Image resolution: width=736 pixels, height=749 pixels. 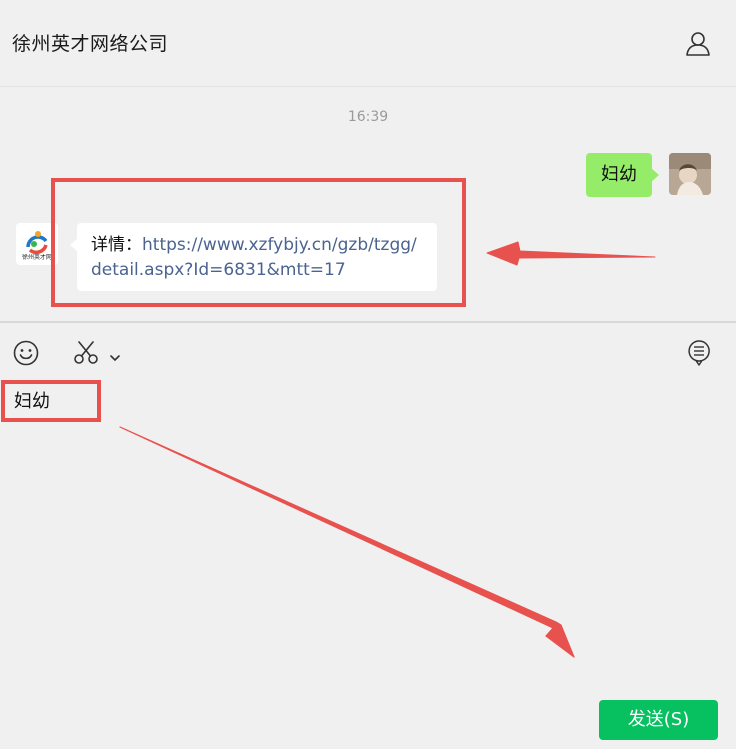 What do you see at coordinates (658, 720) in the screenshot?
I see `send-button: 发送(S)` at bounding box center [658, 720].